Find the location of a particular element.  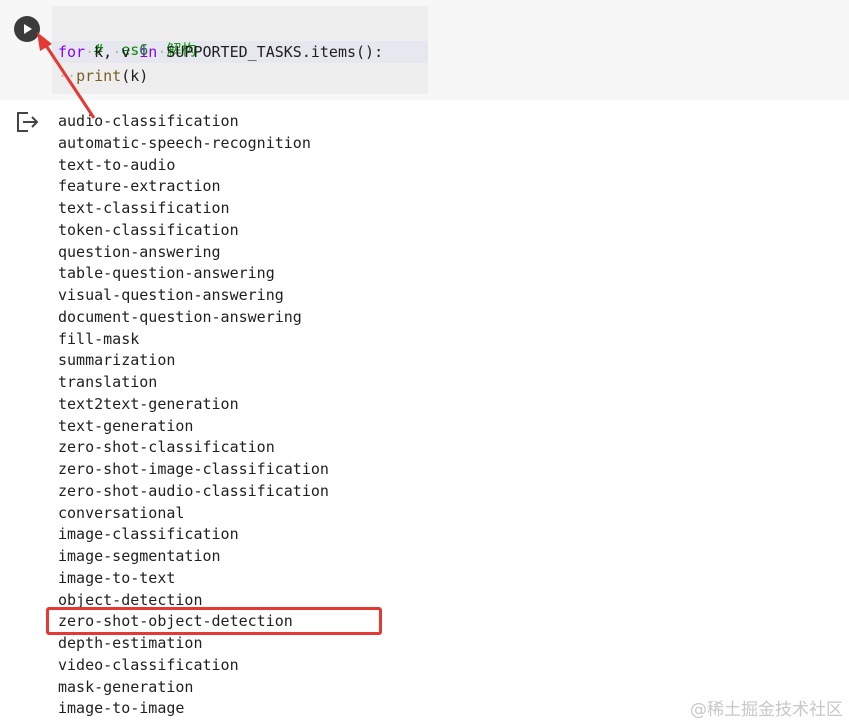

print-arguments: (k) is located at coordinates (135, 76).